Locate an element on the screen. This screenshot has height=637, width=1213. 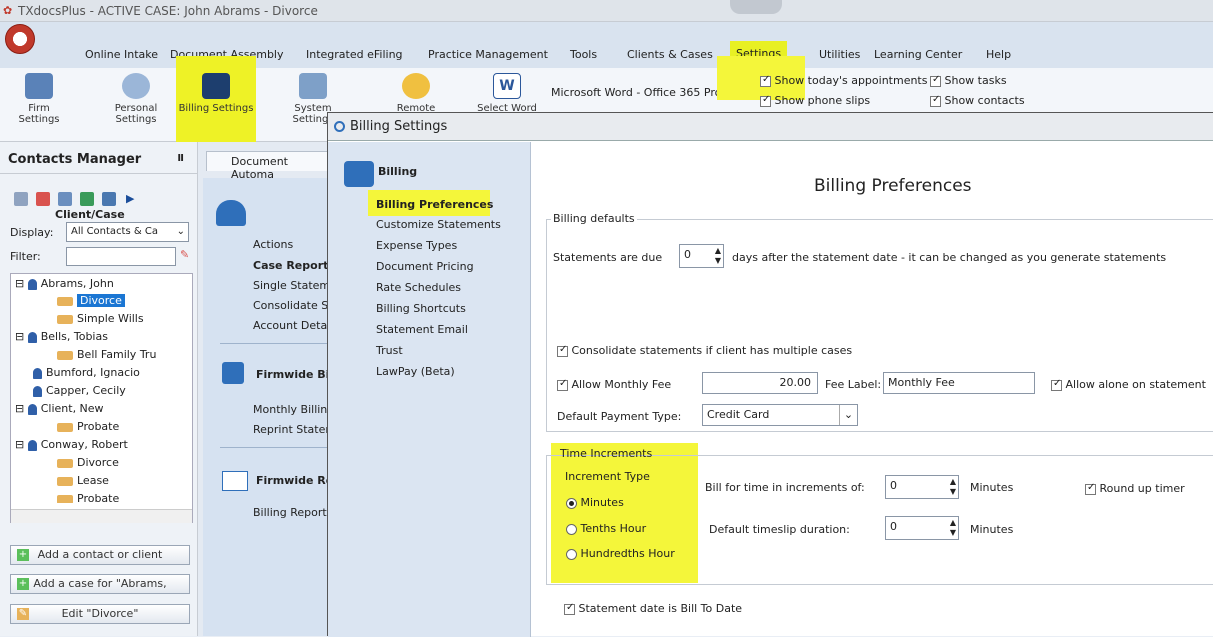
nav-rate-schedules: Rate Schedules is located at coordinates (418, 287).